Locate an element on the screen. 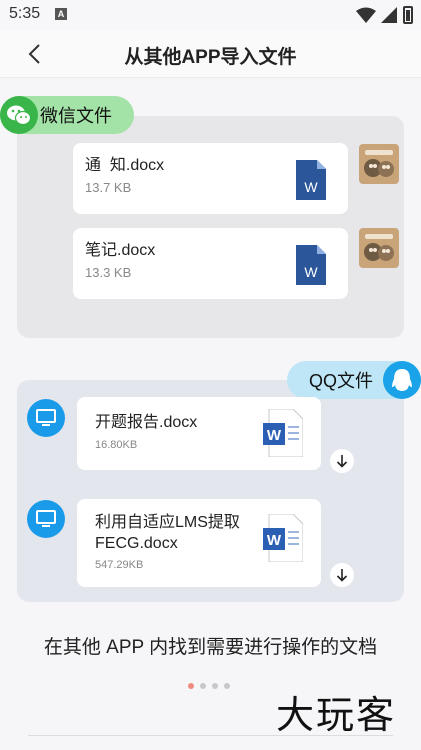  file-size: 13.7 KB is located at coordinates (108, 187).